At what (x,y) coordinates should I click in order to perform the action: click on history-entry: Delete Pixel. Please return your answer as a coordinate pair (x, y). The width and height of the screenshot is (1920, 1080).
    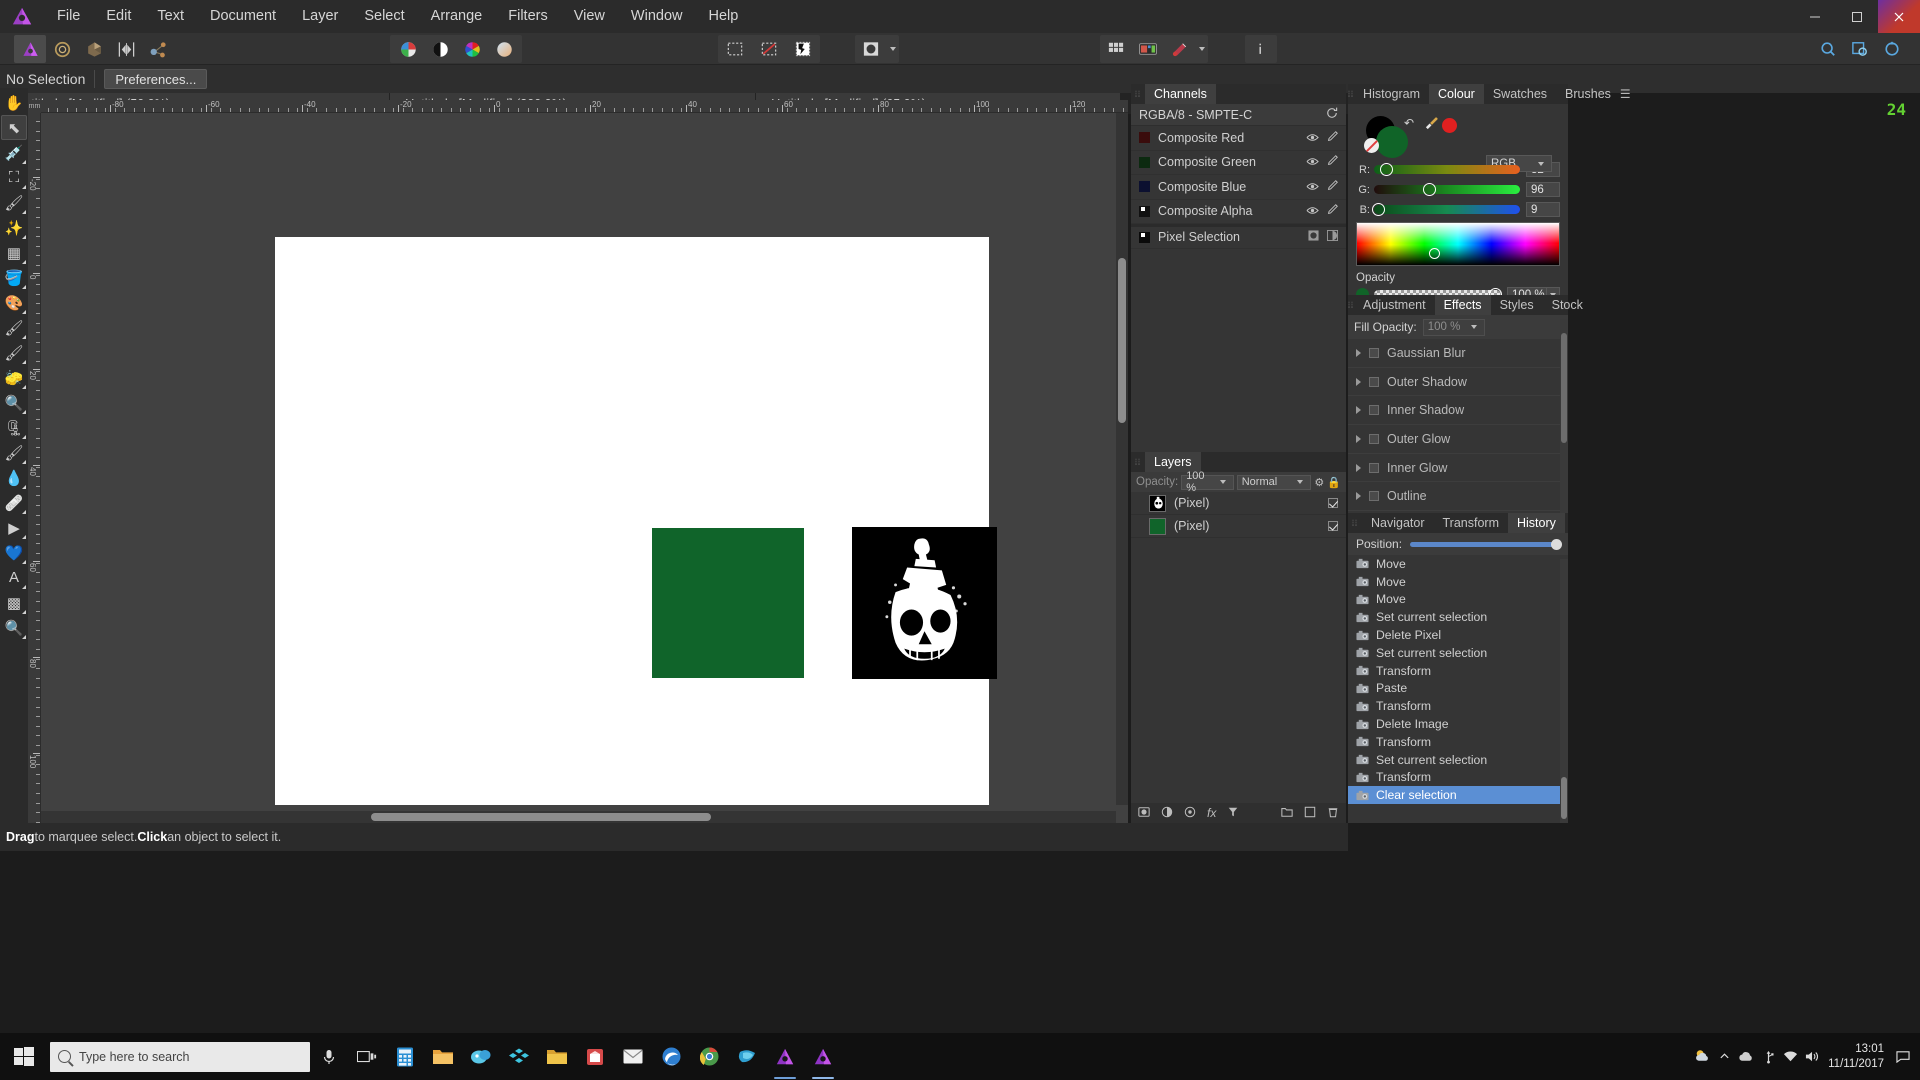
    Looking at the image, I should click on (1458, 635).